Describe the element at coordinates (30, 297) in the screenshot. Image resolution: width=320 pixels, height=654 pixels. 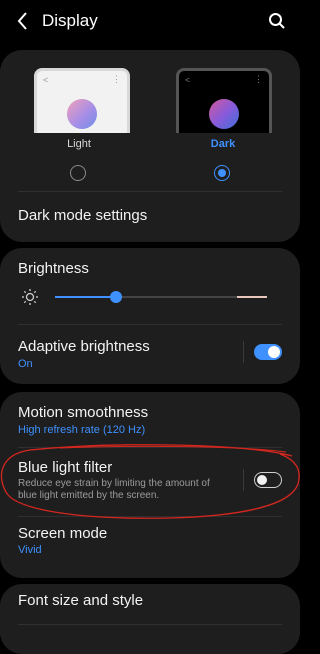
I see `brightness-sun-icon` at that location.